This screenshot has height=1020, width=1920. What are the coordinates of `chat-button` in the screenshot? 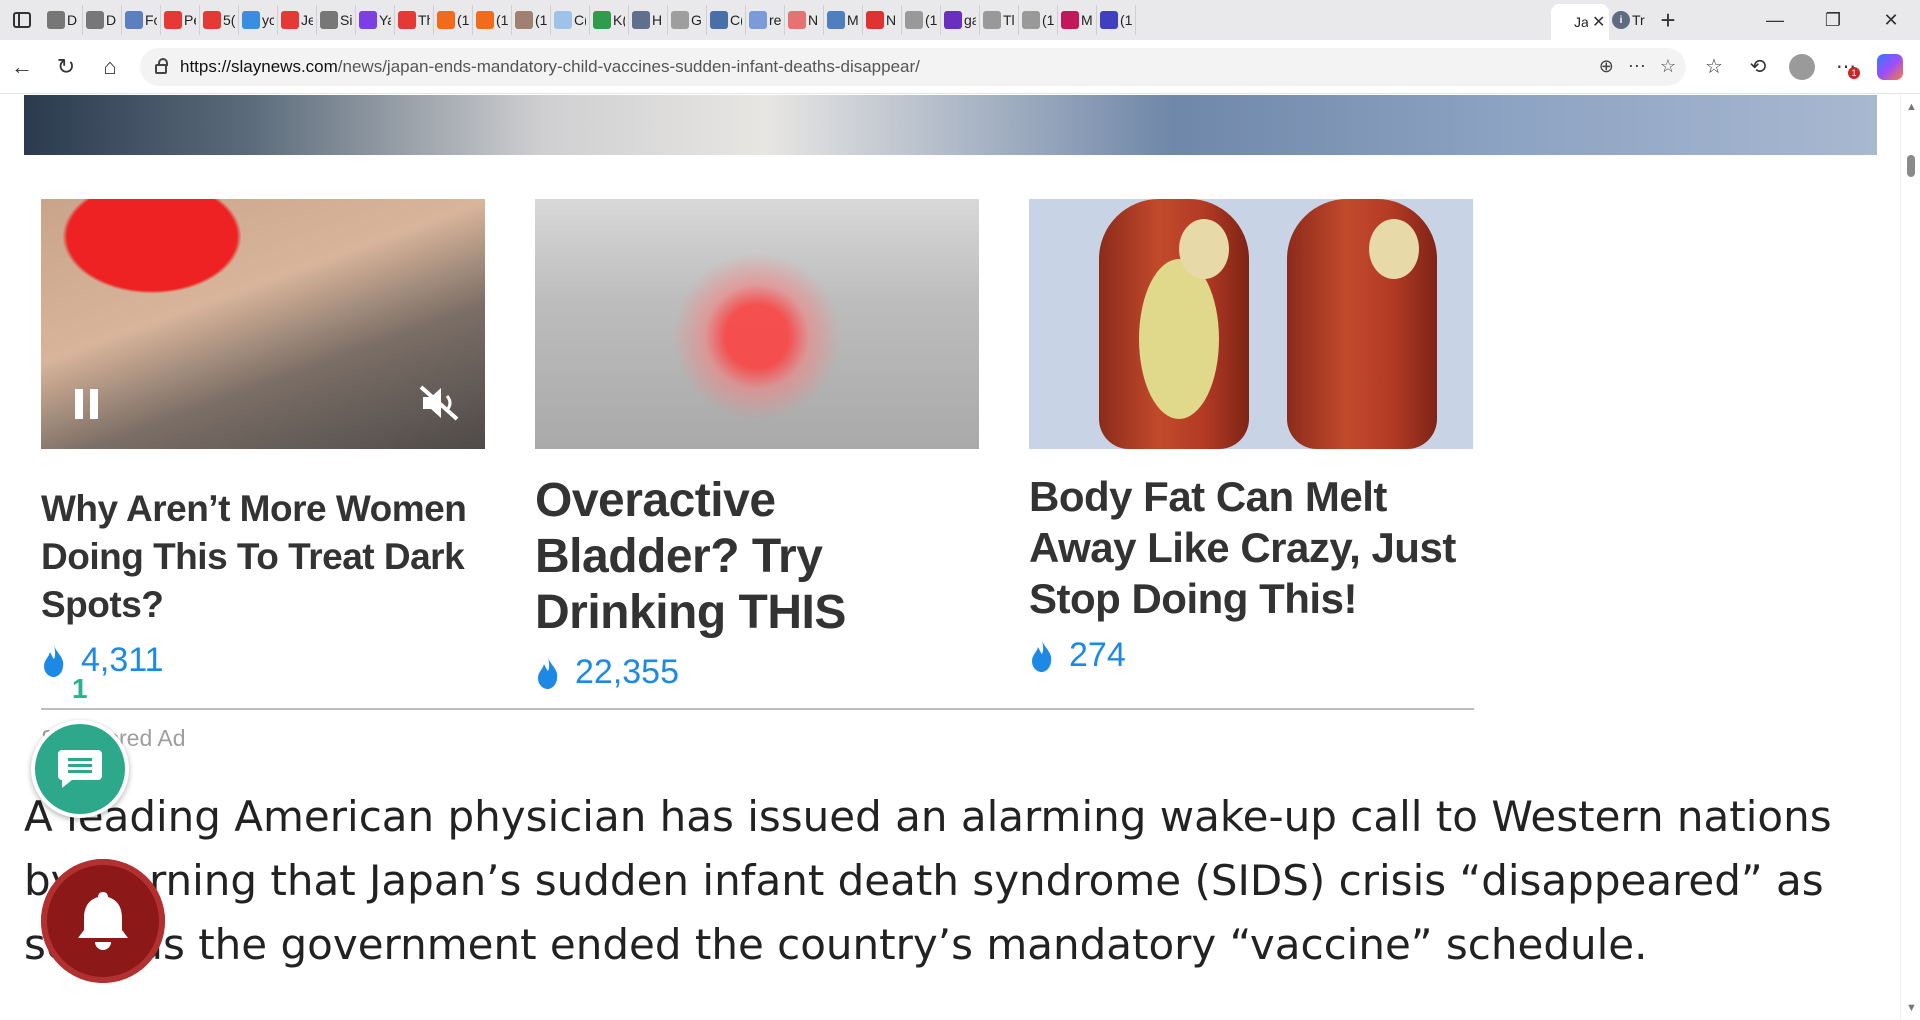 It's located at (80, 769).